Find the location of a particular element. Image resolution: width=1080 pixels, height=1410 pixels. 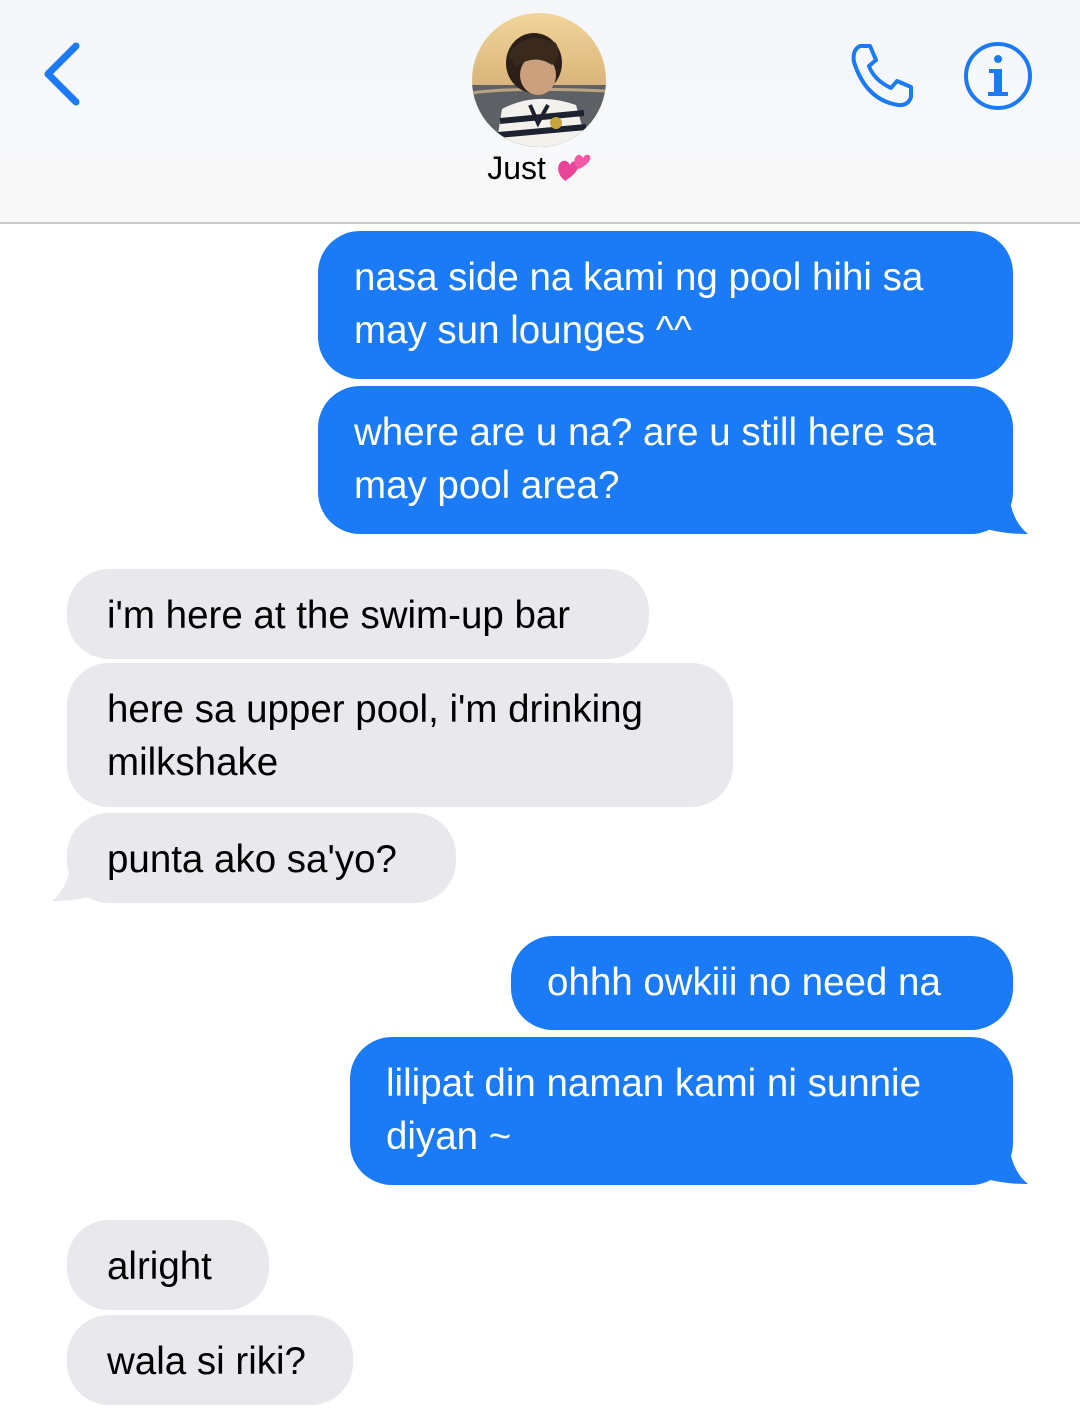

message-bubble-incoming: wala si riki? is located at coordinates (210, 1360).